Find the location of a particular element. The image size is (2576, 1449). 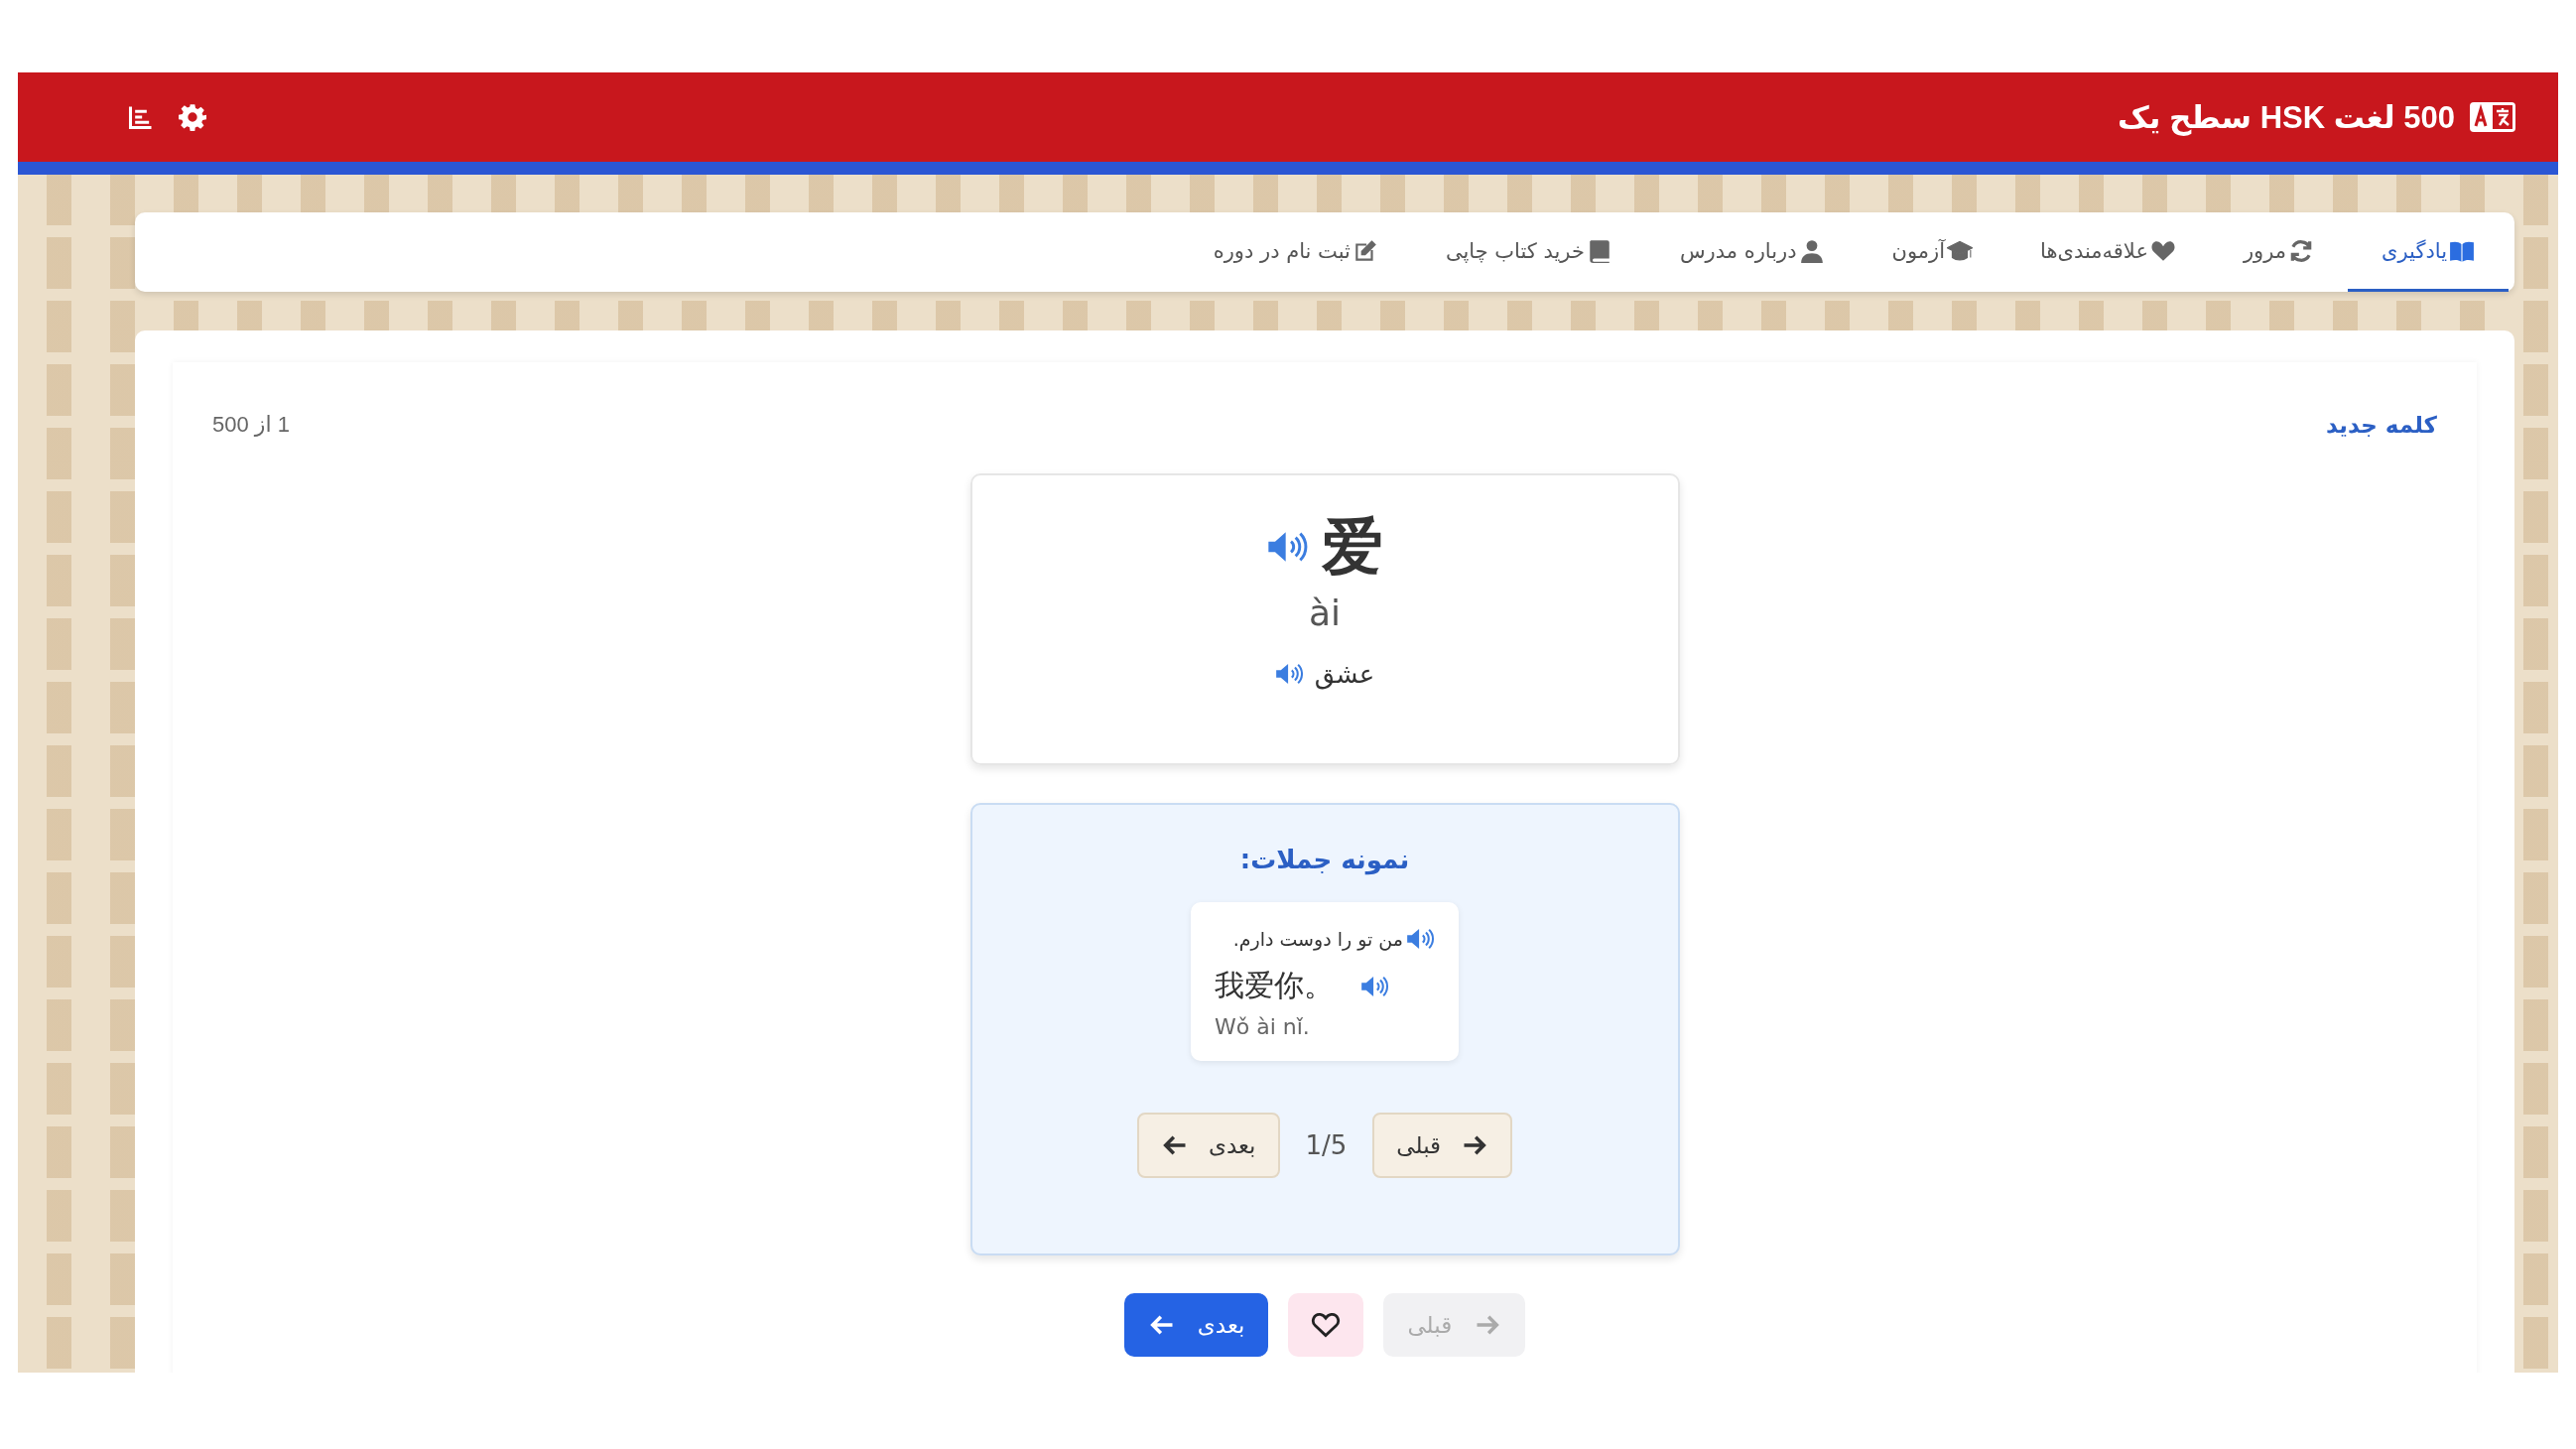

heart-icon is located at coordinates (1327, 1325).